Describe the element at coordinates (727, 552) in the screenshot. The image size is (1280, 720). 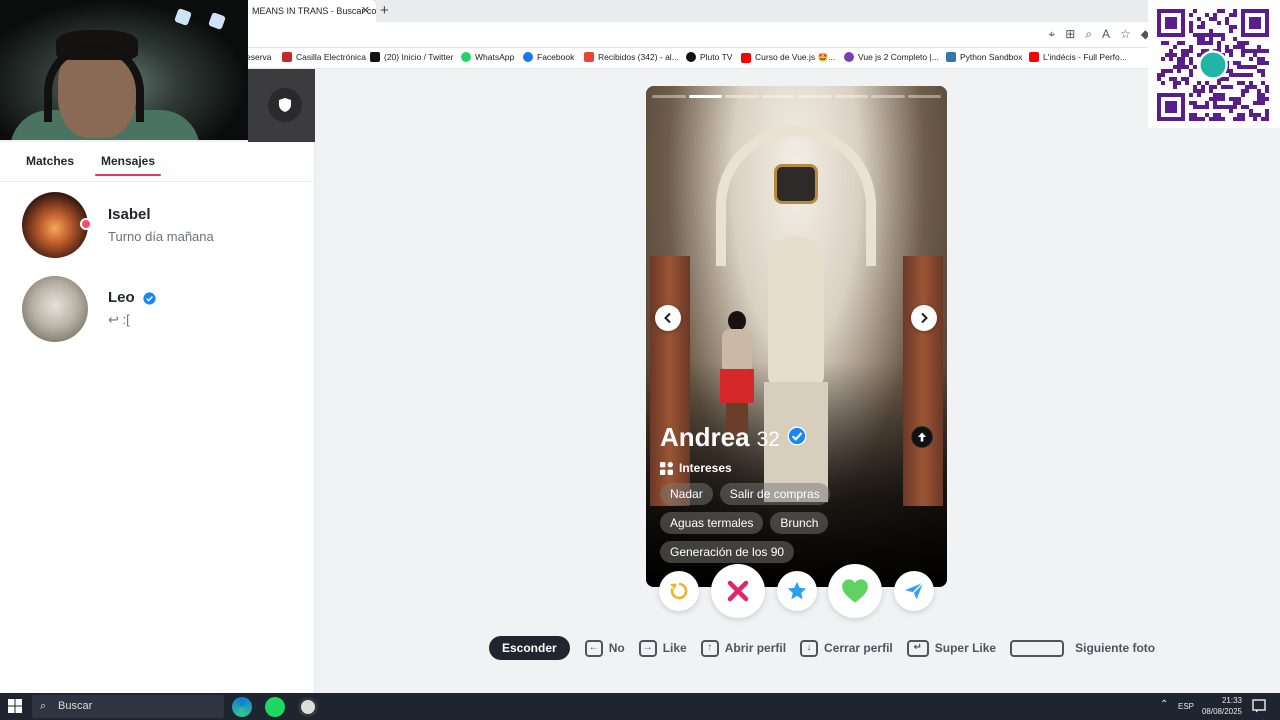
I see `interest-chip: Generación de los 90` at that location.